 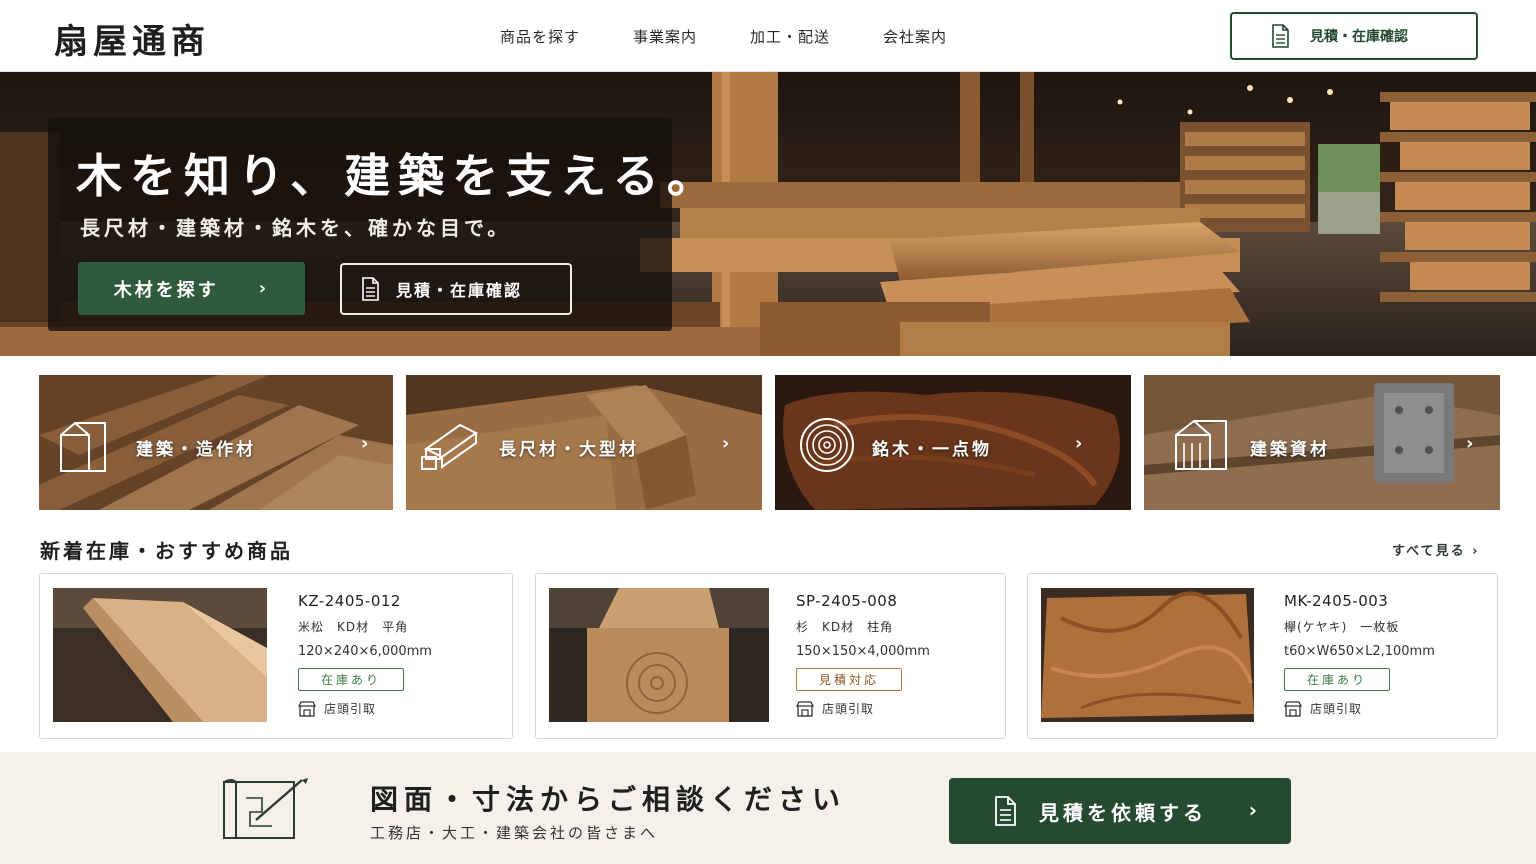 I want to click on house-outline-icon, so click(x=83, y=447).